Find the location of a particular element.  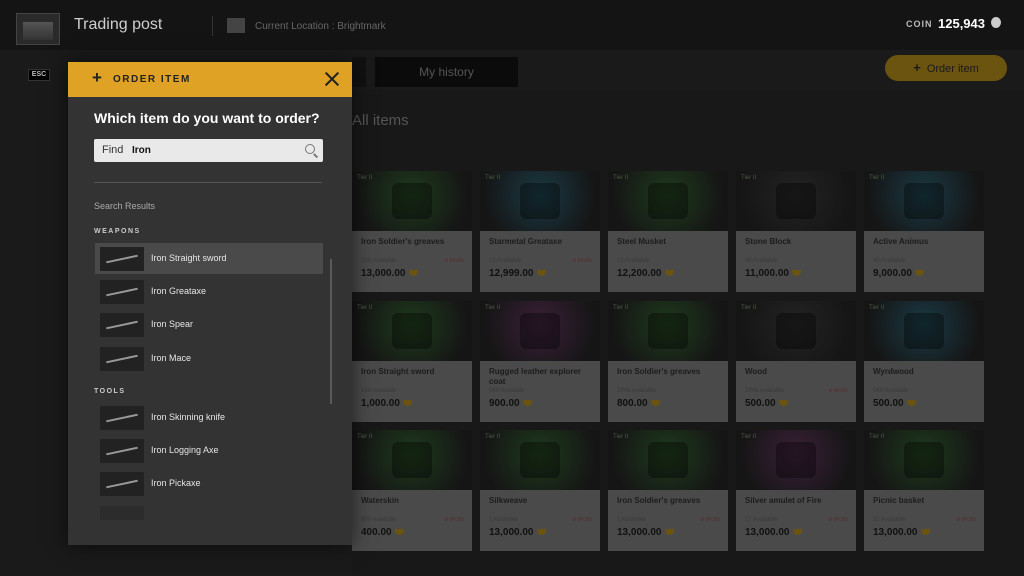

item-info: Stone Block 40 Available 11,000.00 is located at coordinates (796, 261).